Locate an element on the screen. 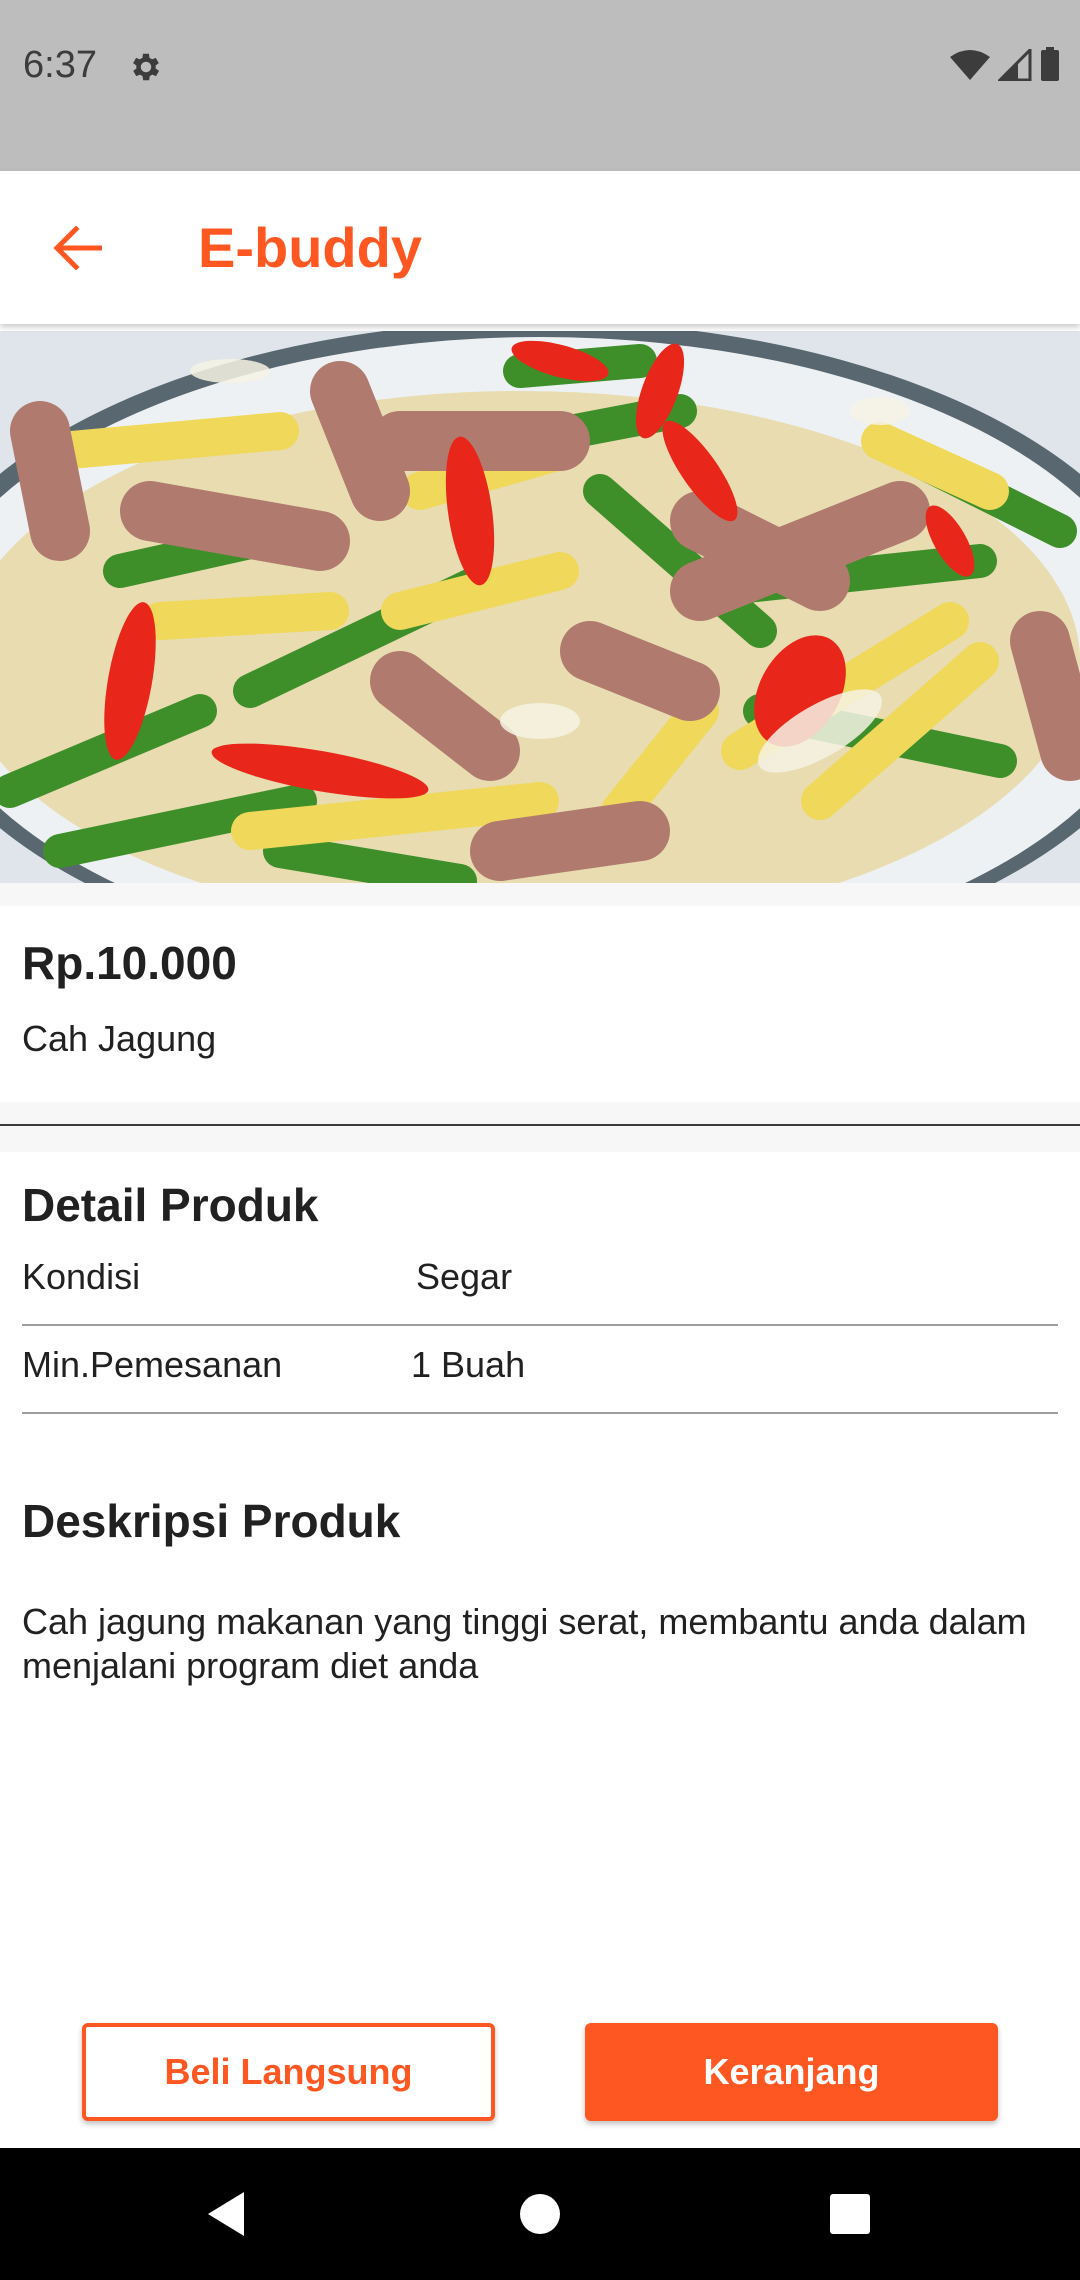 This screenshot has height=2280, width=1080. home-circle-icon is located at coordinates (540, 2214).